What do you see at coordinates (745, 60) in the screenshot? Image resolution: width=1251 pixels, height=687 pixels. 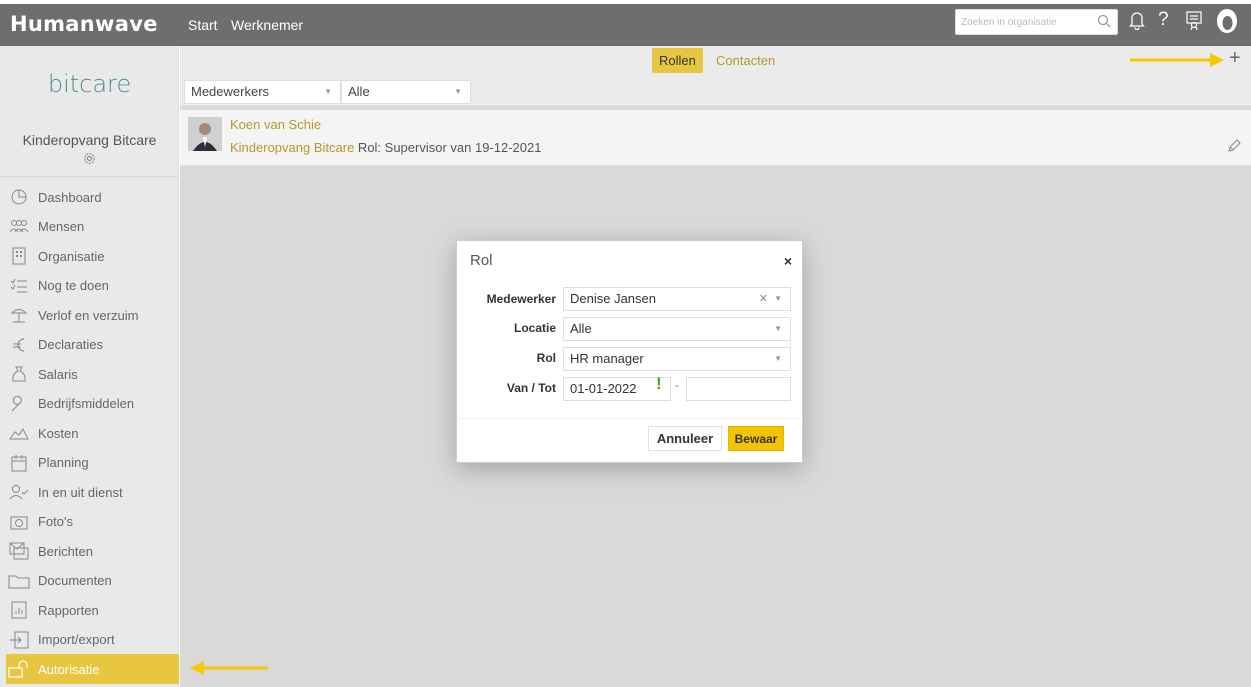 I see `tab-contacten: Contacten` at bounding box center [745, 60].